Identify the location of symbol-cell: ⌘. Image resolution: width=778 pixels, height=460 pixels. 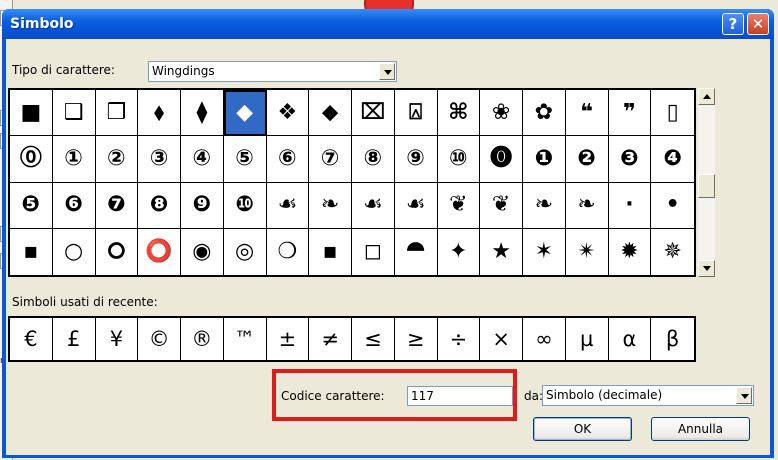
(459, 113).